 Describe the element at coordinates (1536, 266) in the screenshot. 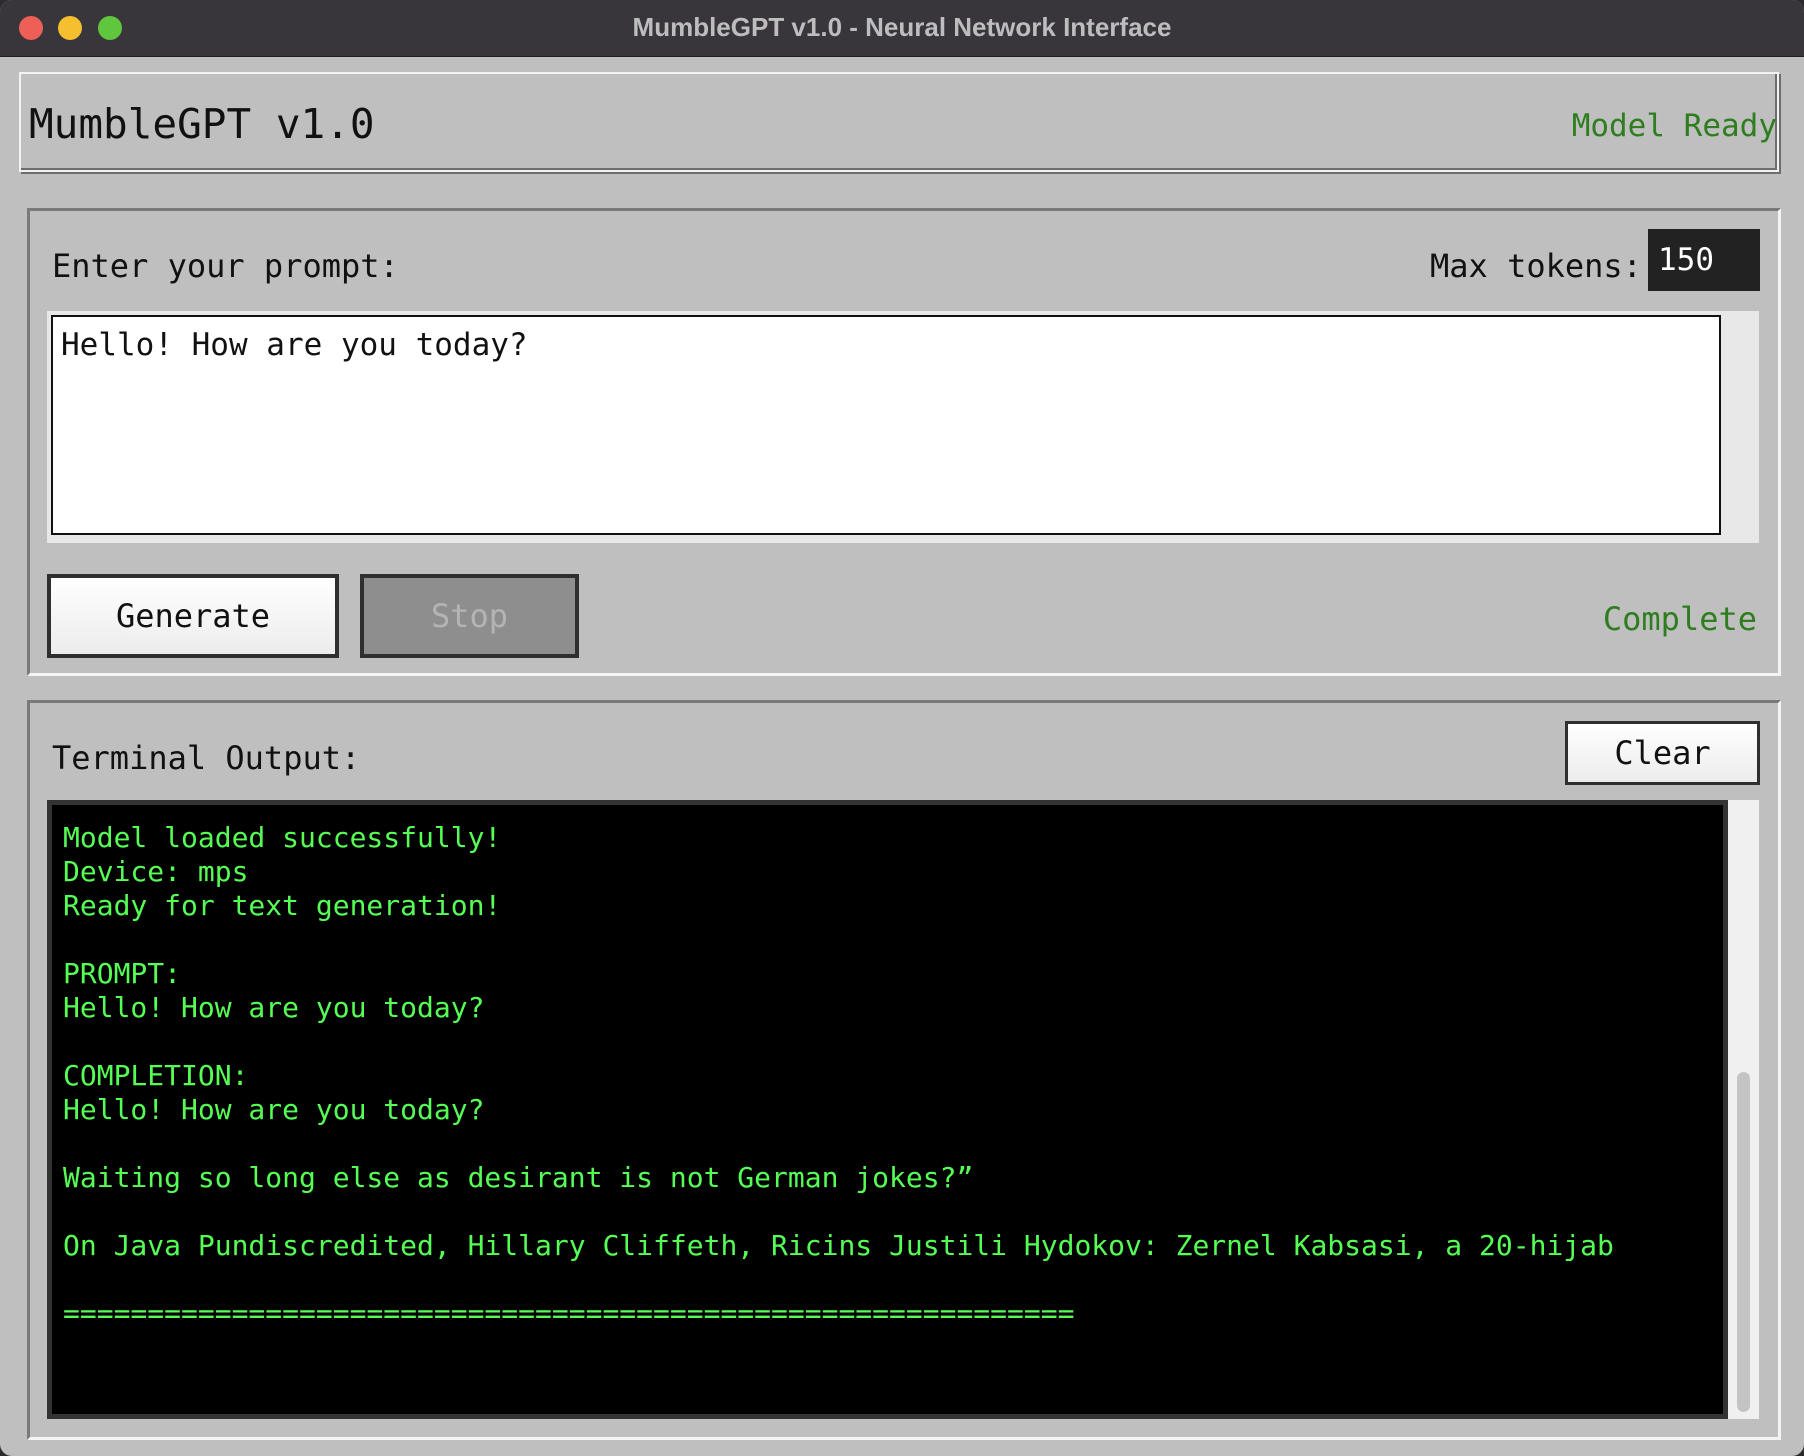

I see `max-tokens-label: Max tokens:` at that location.